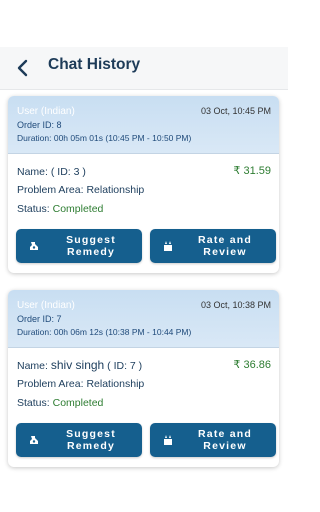 This screenshot has height=512, width=320. I want to click on customer-id: ( ID: 7 ), so click(125, 366).